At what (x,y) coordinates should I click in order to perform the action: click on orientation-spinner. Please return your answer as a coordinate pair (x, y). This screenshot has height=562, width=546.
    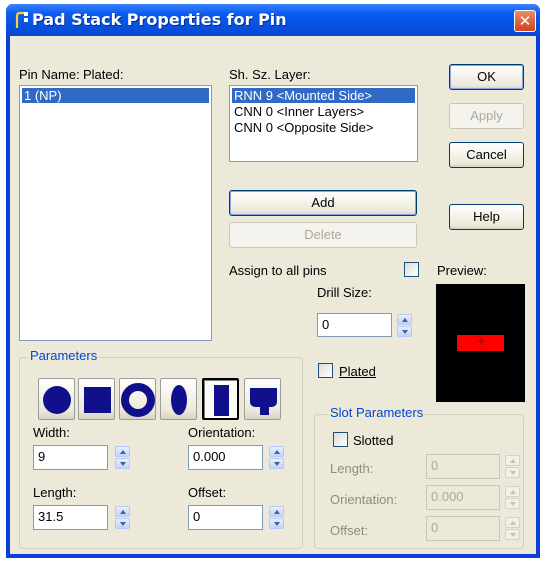
    Looking at the image, I should click on (276, 457).